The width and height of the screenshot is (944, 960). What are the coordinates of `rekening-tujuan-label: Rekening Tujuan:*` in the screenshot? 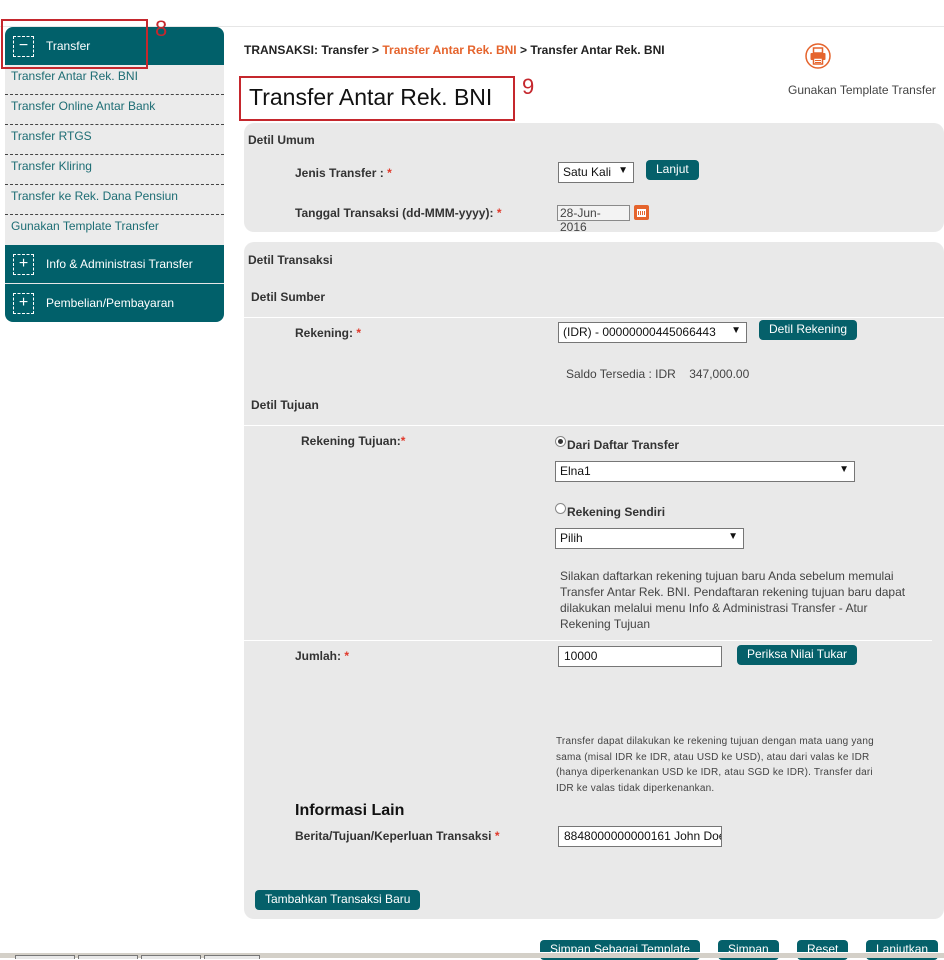 It's located at (353, 441).